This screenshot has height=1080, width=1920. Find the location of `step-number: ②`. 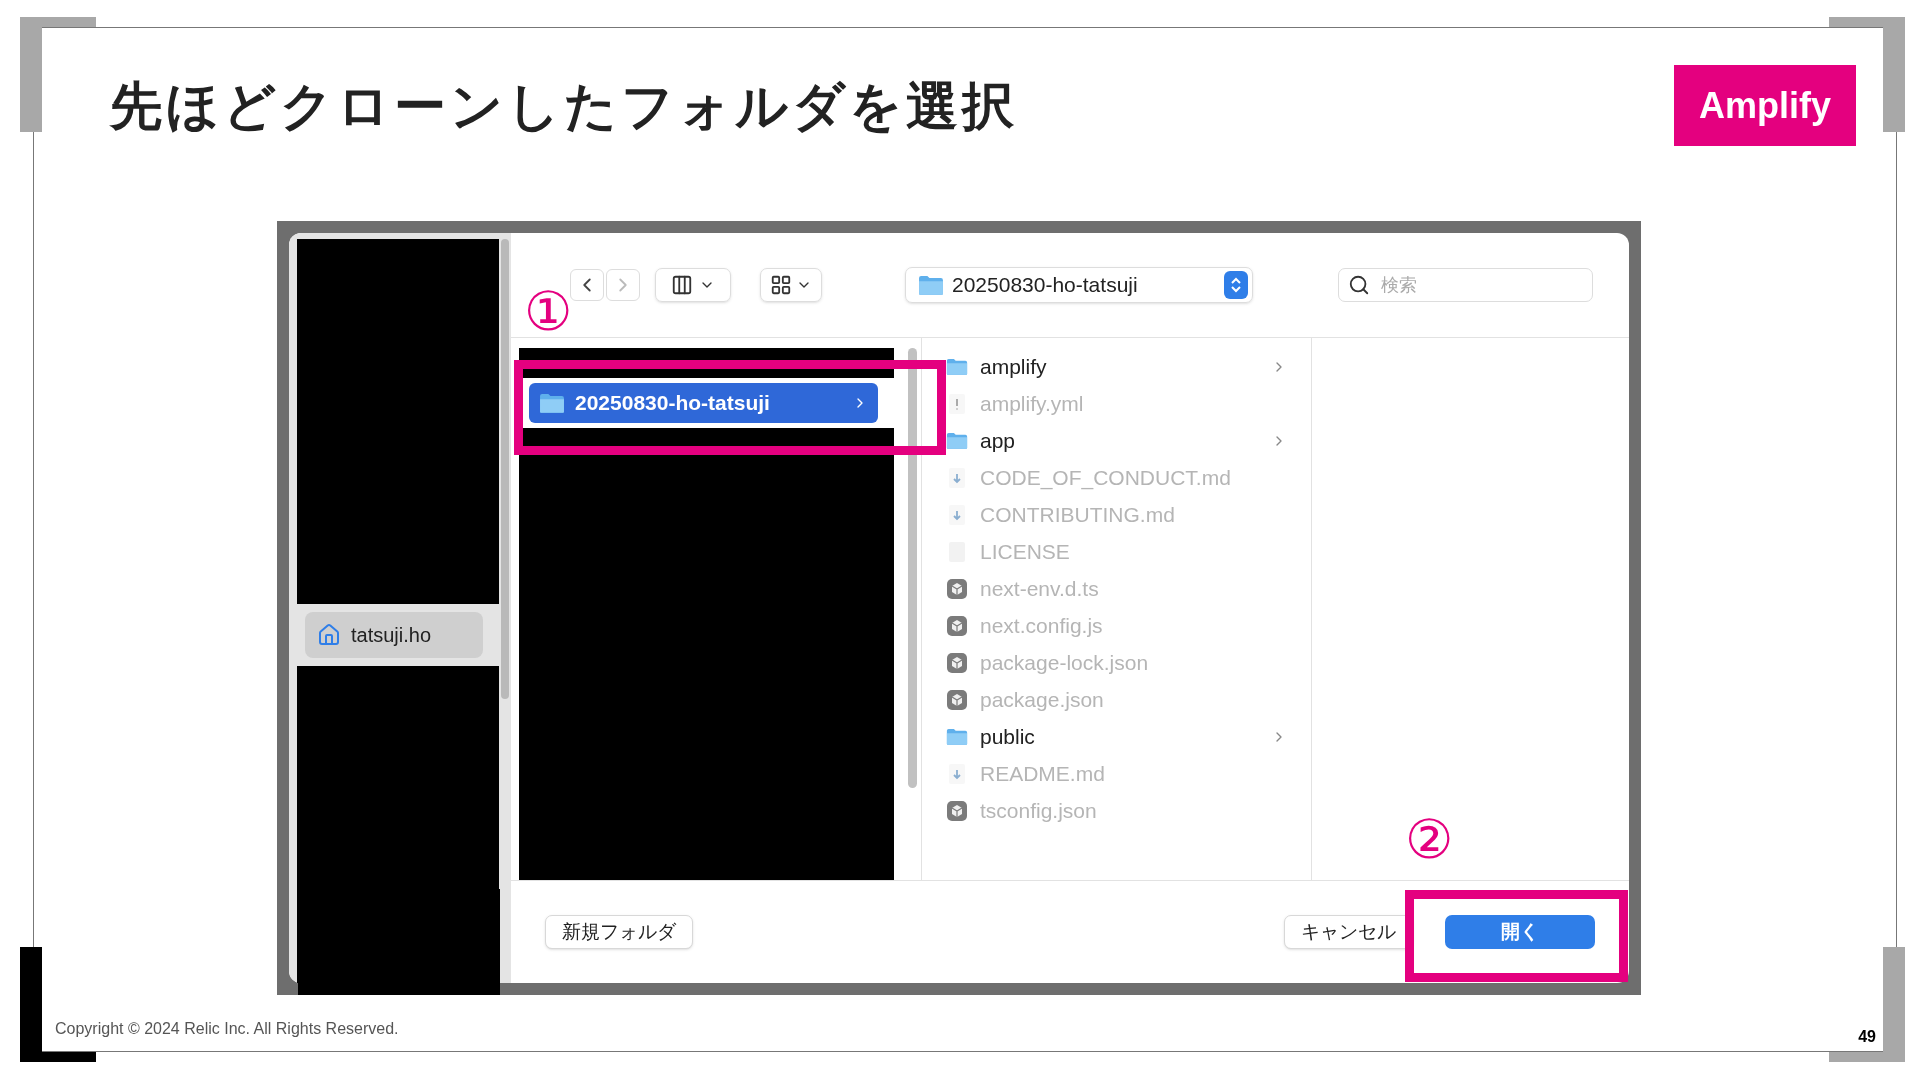

step-number: ② is located at coordinates (1429, 839).